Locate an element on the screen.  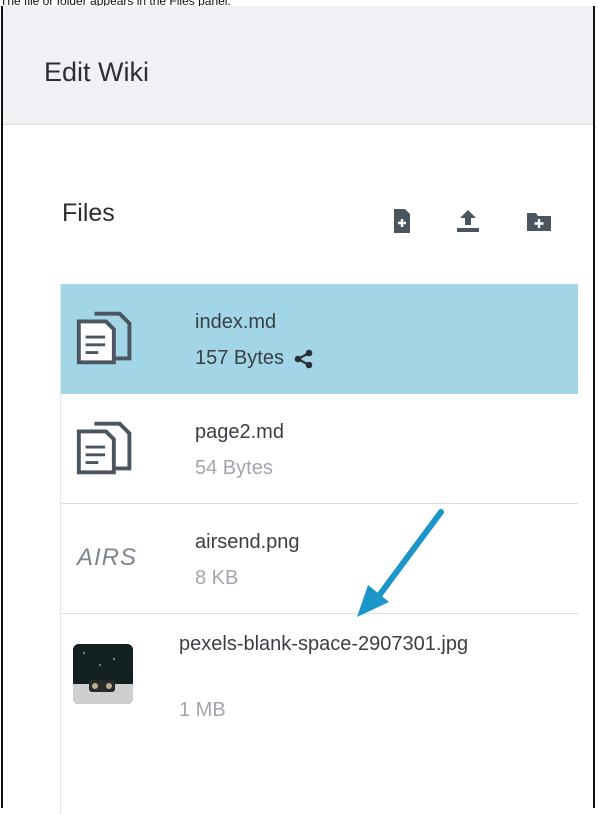
new-folder-icon is located at coordinates (539, 222).